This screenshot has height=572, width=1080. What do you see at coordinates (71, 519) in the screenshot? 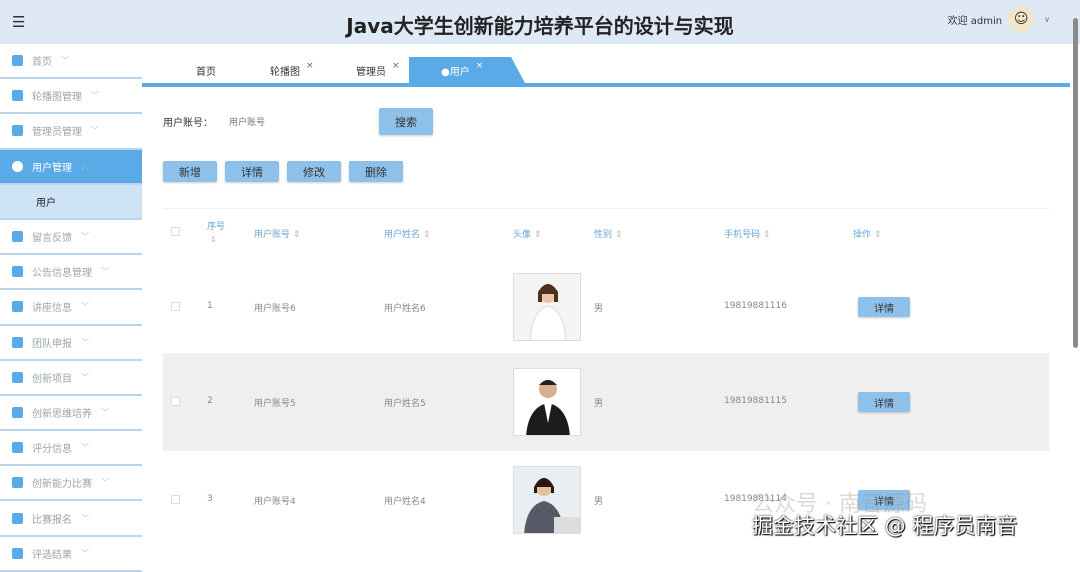
I see `sidebar-item: 比赛报名 ﹀` at bounding box center [71, 519].